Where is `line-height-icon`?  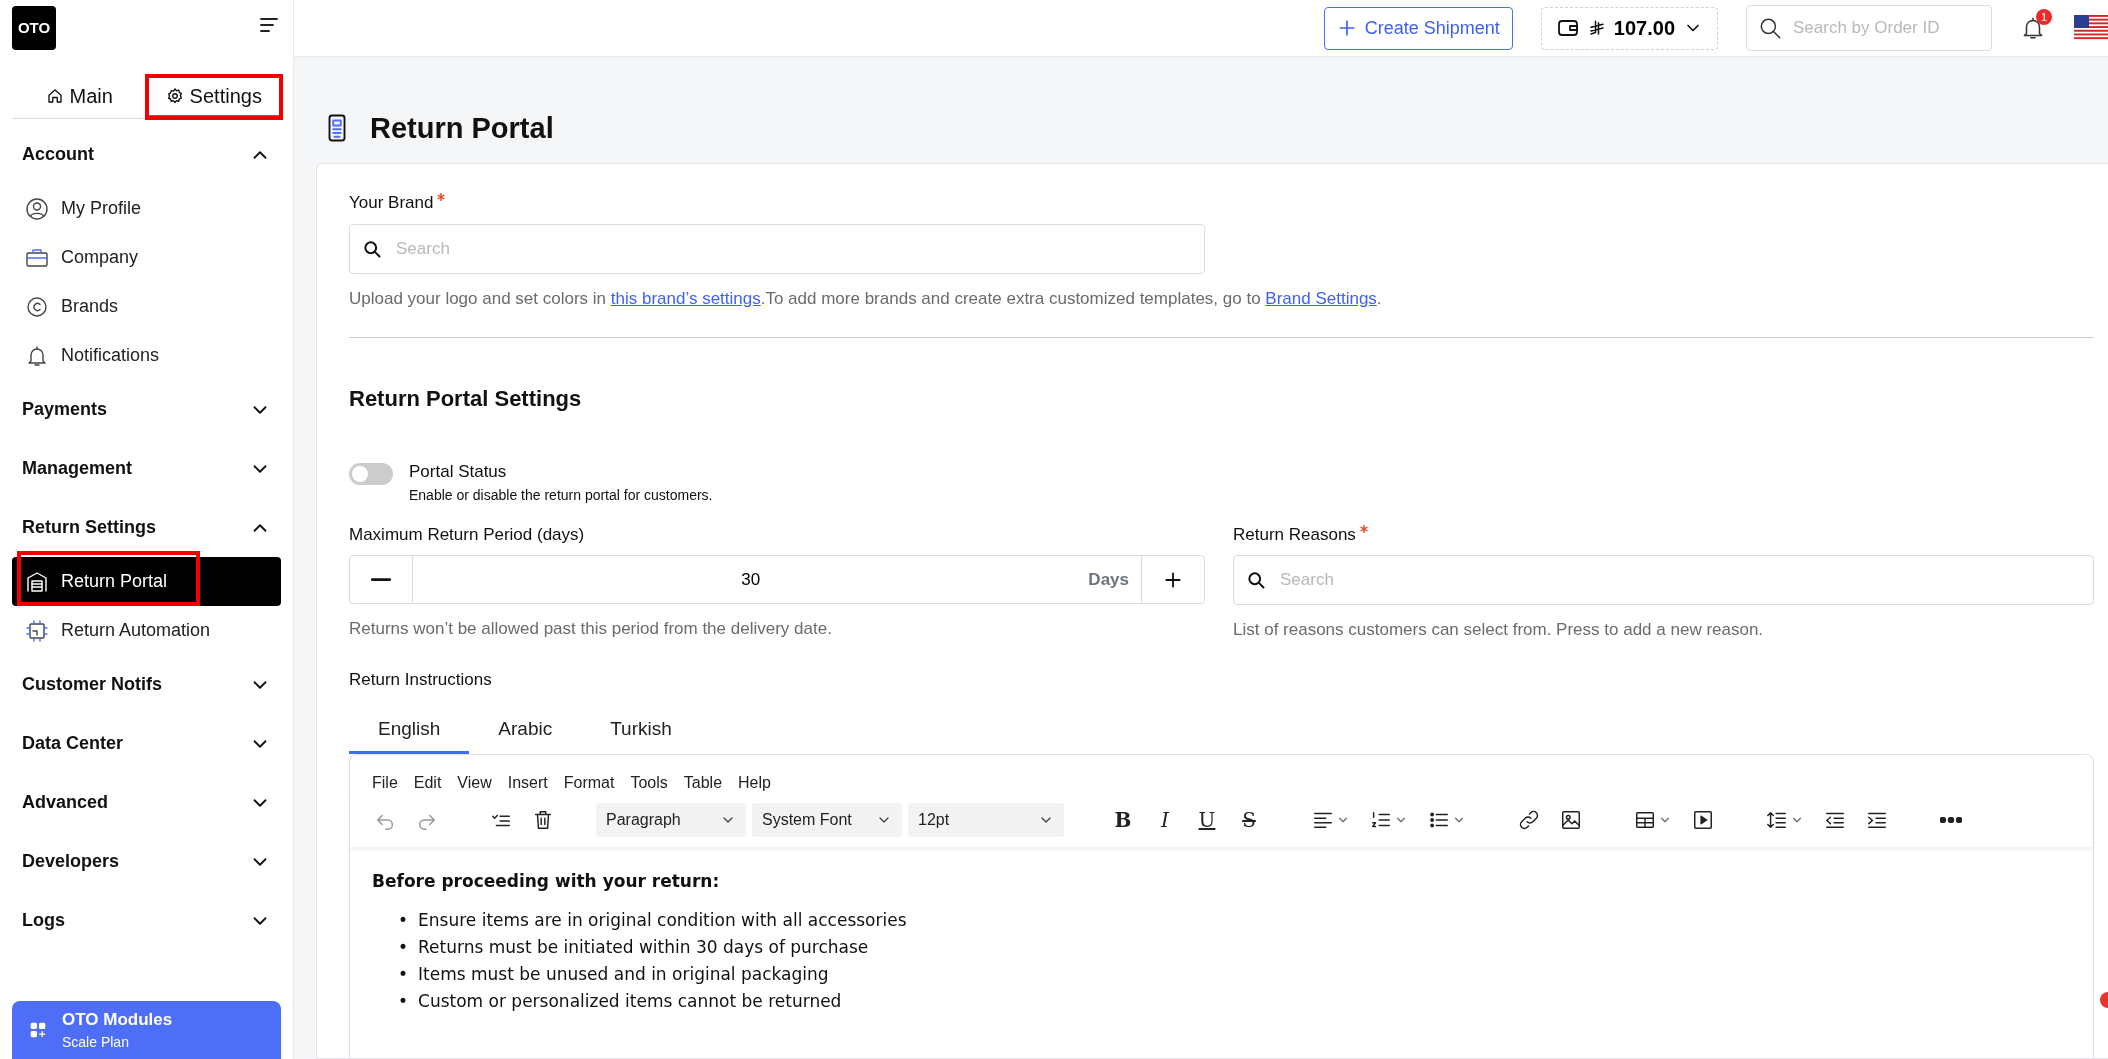
line-height-icon is located at coordinates (1777, 820).